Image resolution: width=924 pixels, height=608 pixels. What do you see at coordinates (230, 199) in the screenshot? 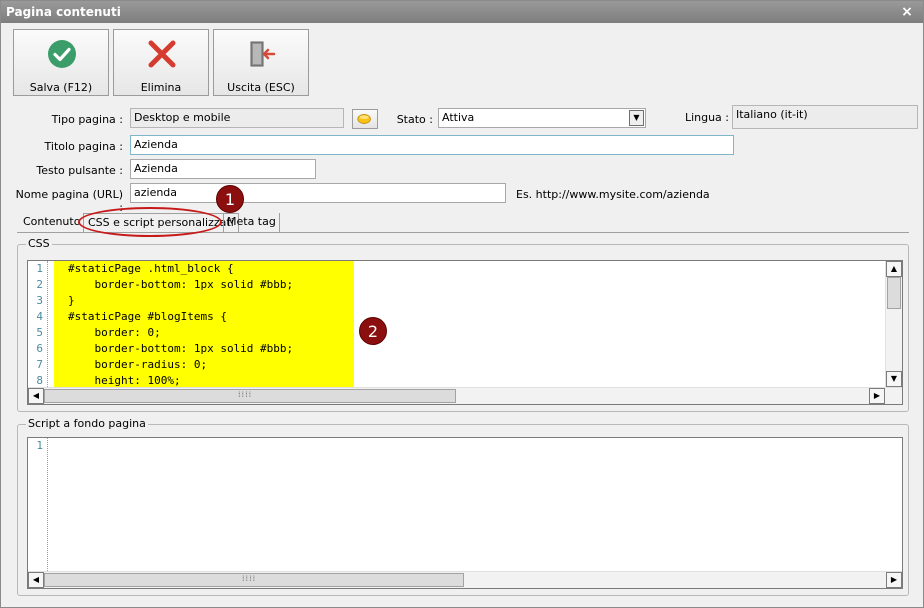
I see `annotation-badge-1: 1` at bounding box center [230, 199].